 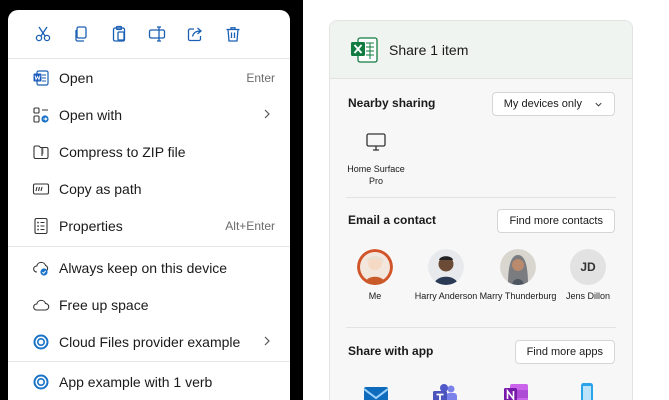 What do you see at coordinates (149, 77) in the screenshot?
I see `menu-item-open: Open Enter` at bounding box center [149, 77].